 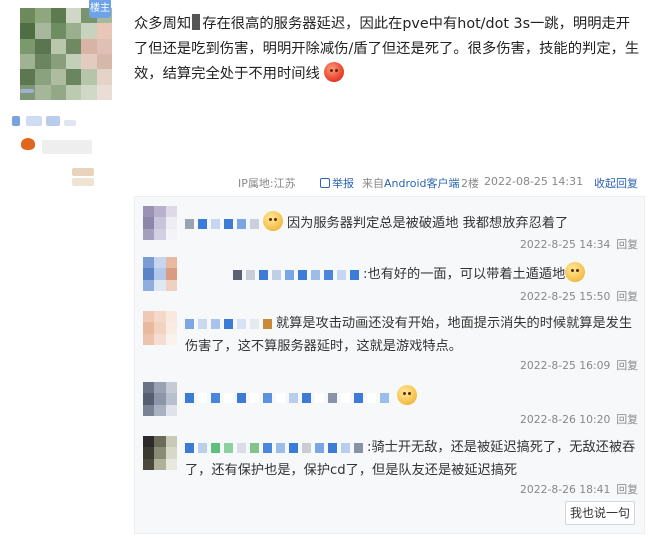 I want to click on author-avatar, so click(x=66, y=54).